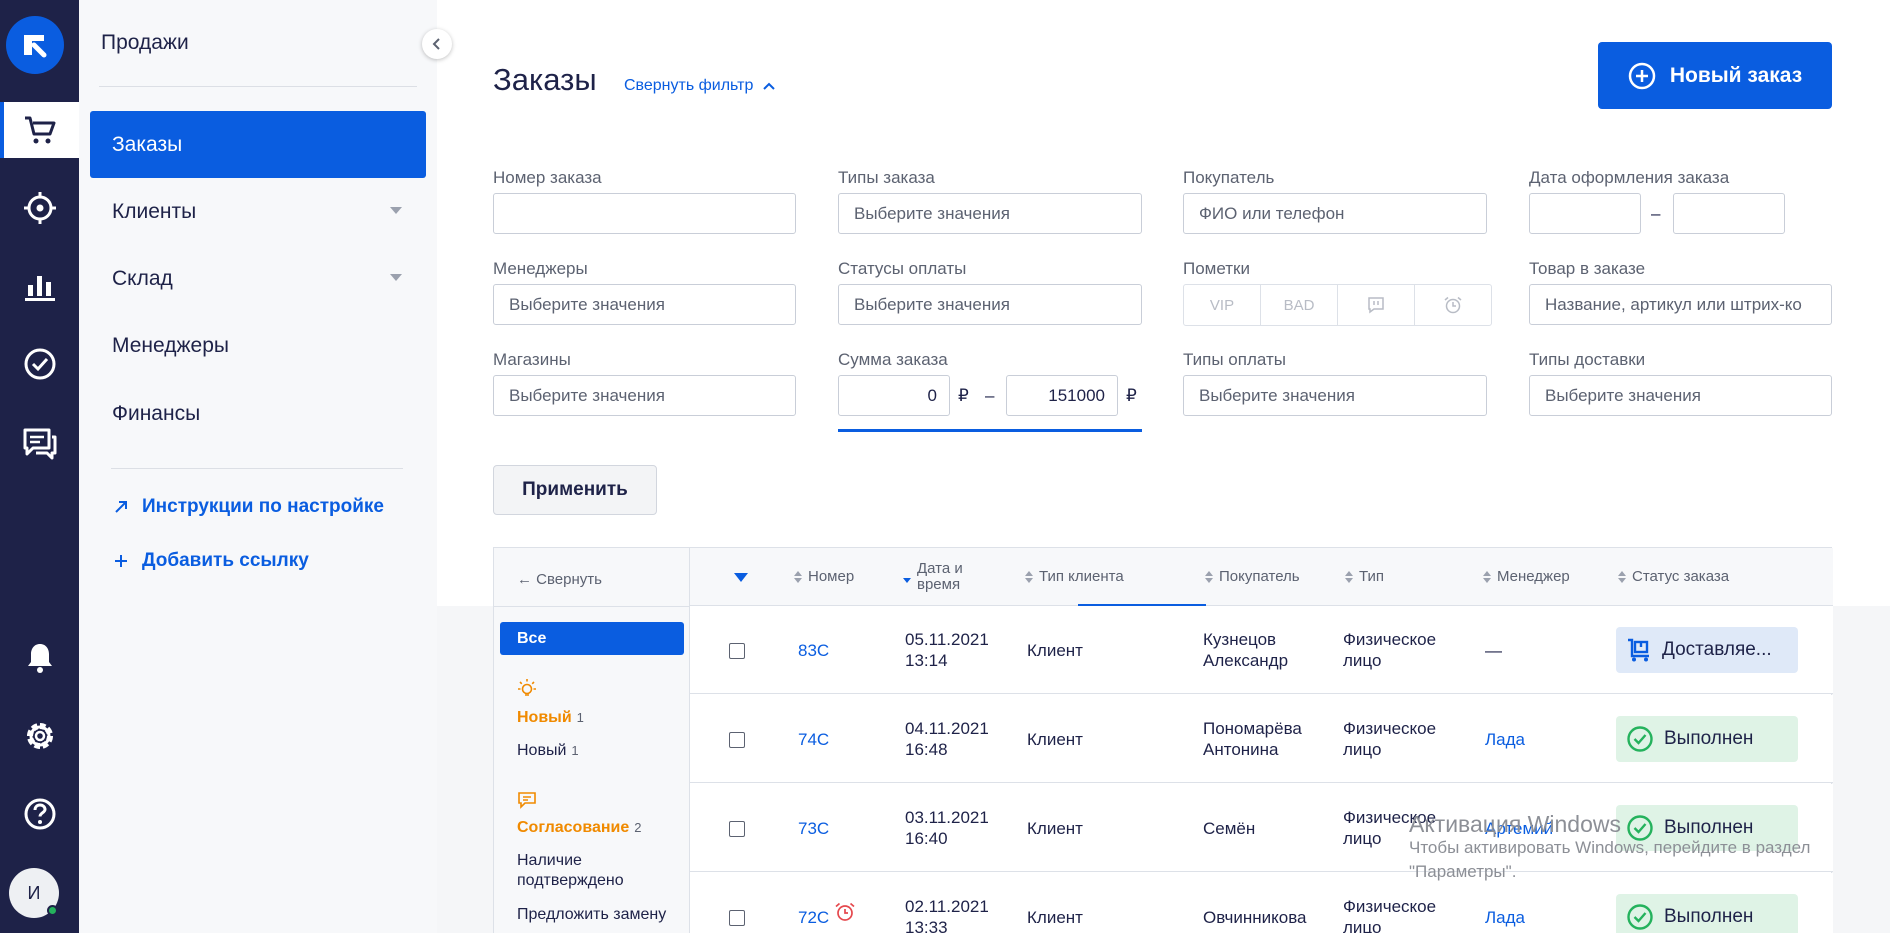 The image size is (1890, 933). I want to click on marks-toggle-group: VIP BAD, so click(1337, 305).